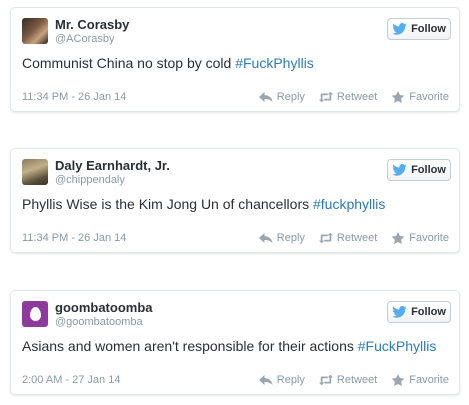 This screenshot has width=469, height=405. Describe the element at coordinates (99, 322) in the screenshot. I see `user-handle: @goombatoomba` at that location.